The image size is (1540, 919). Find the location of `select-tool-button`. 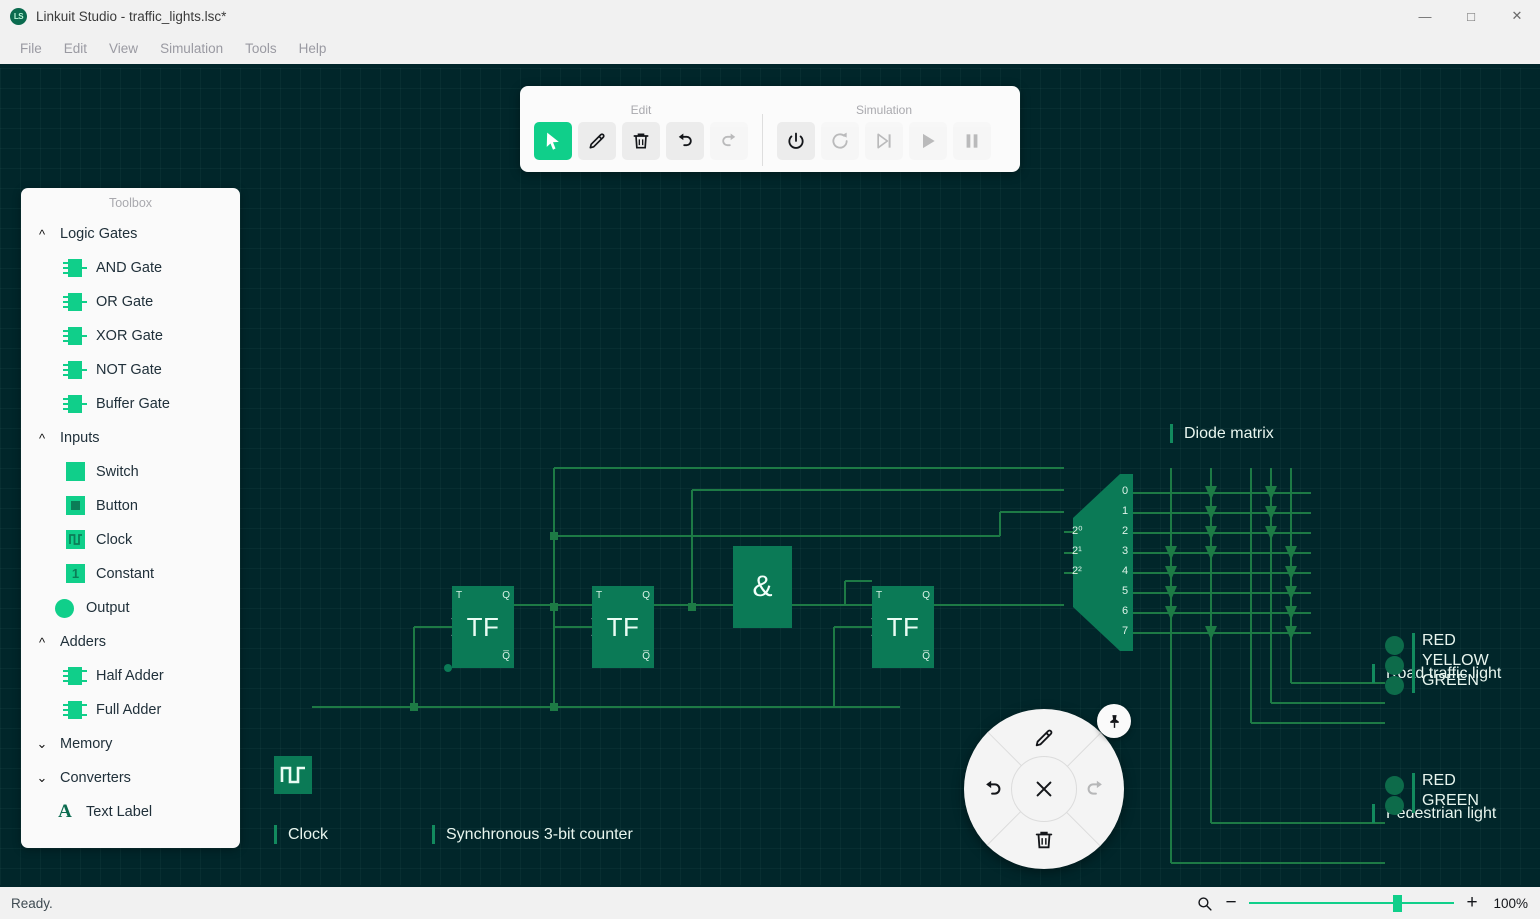

select-tool-button is located at coordinates (553, 141).